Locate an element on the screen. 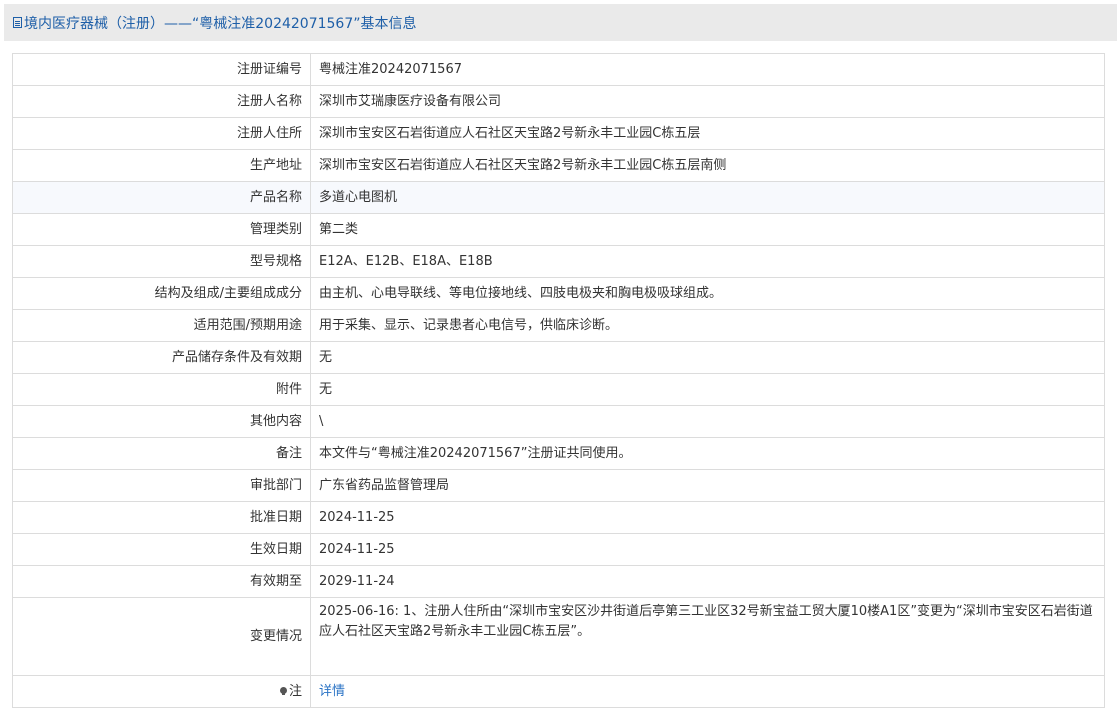 The height and width of the screenshot is (715, 1117). row-label: 注册人名称 is located at coordinates (161, 101).